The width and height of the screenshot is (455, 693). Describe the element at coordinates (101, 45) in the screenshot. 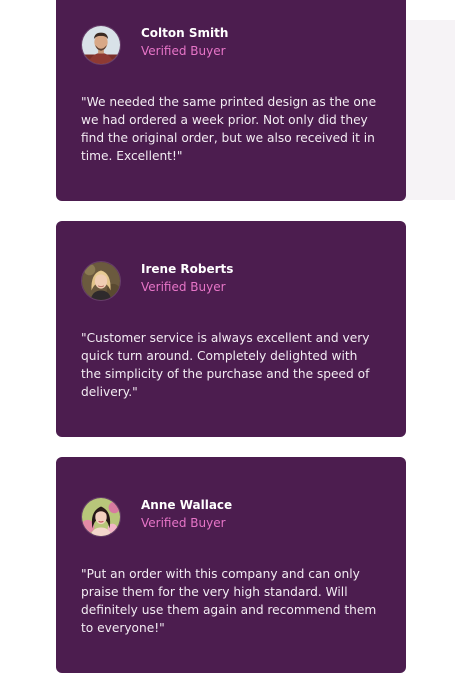

I see `male-avatar-icon` at that location.